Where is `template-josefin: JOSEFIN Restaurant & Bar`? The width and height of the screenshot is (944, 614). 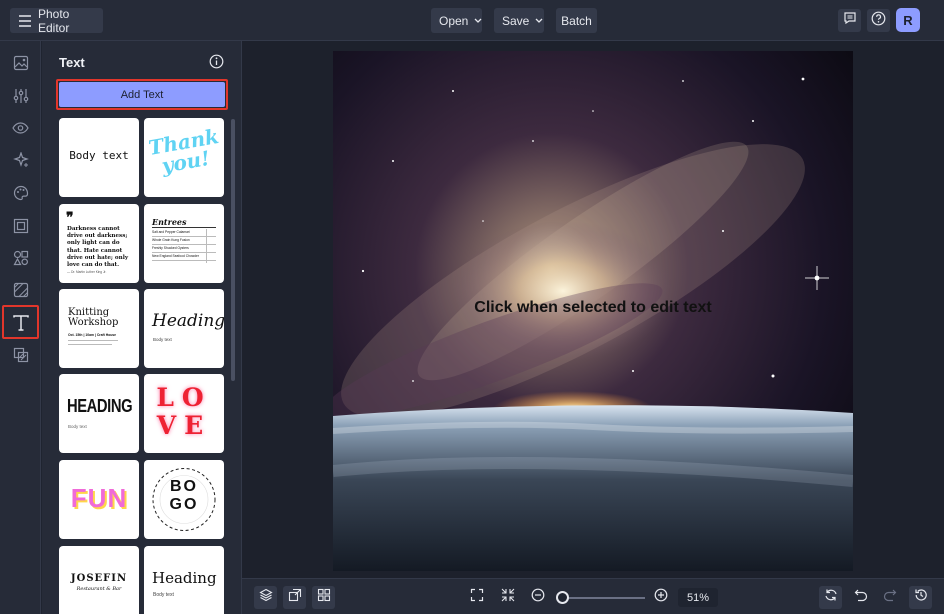
template-josefin: JOSEFIN Restaurant & Bar is located at coordinates (99, 580).